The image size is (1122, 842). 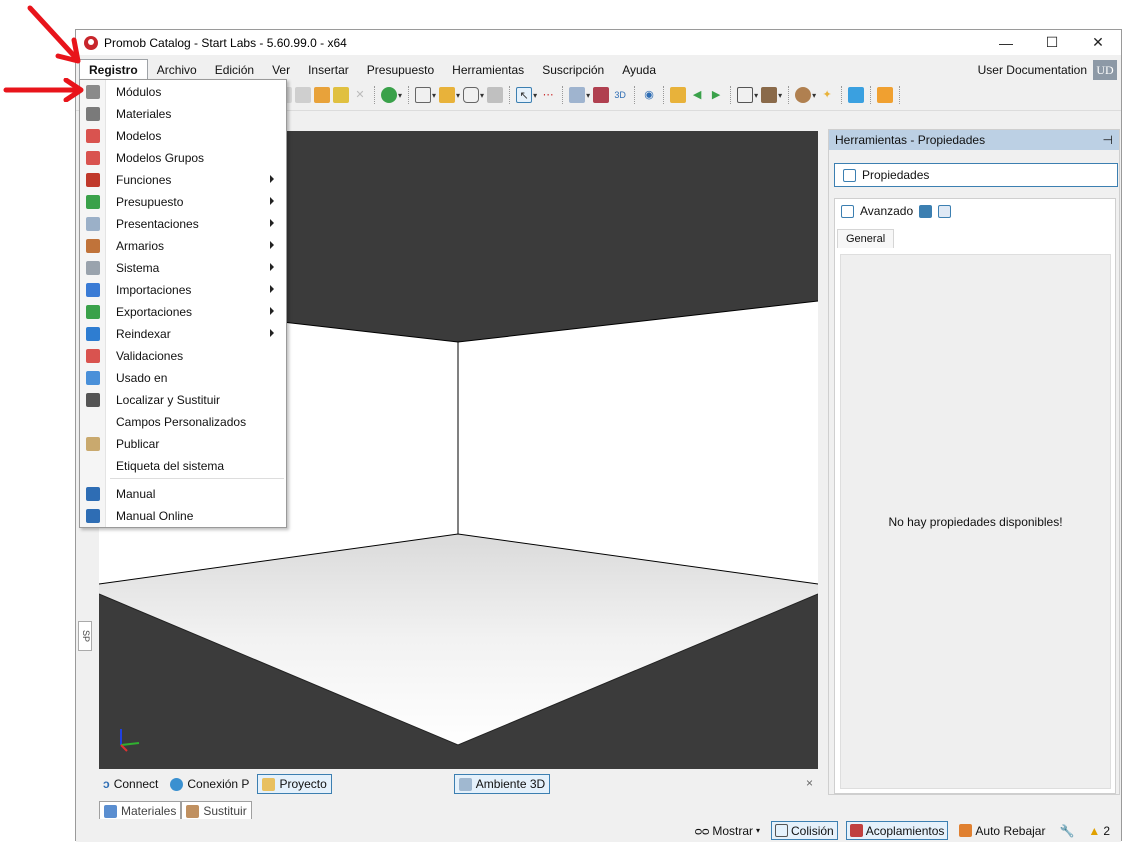 What do you see at coordinates (1066, 830) in the screenshot?
I see `wrench-icon: 🔧` at bounding box center [1066, 830].